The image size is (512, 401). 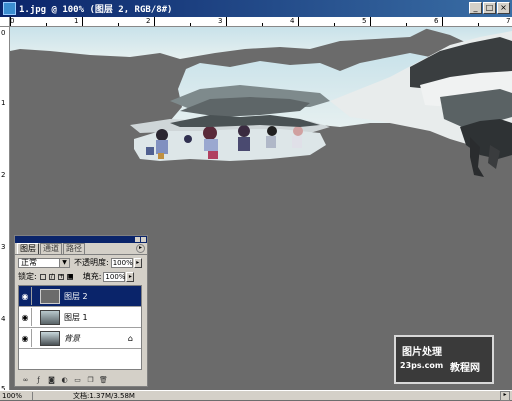 I want to click on horizontal-ruler: 0 1 2 3 4 5 6 7, so click(x=261, y=22).